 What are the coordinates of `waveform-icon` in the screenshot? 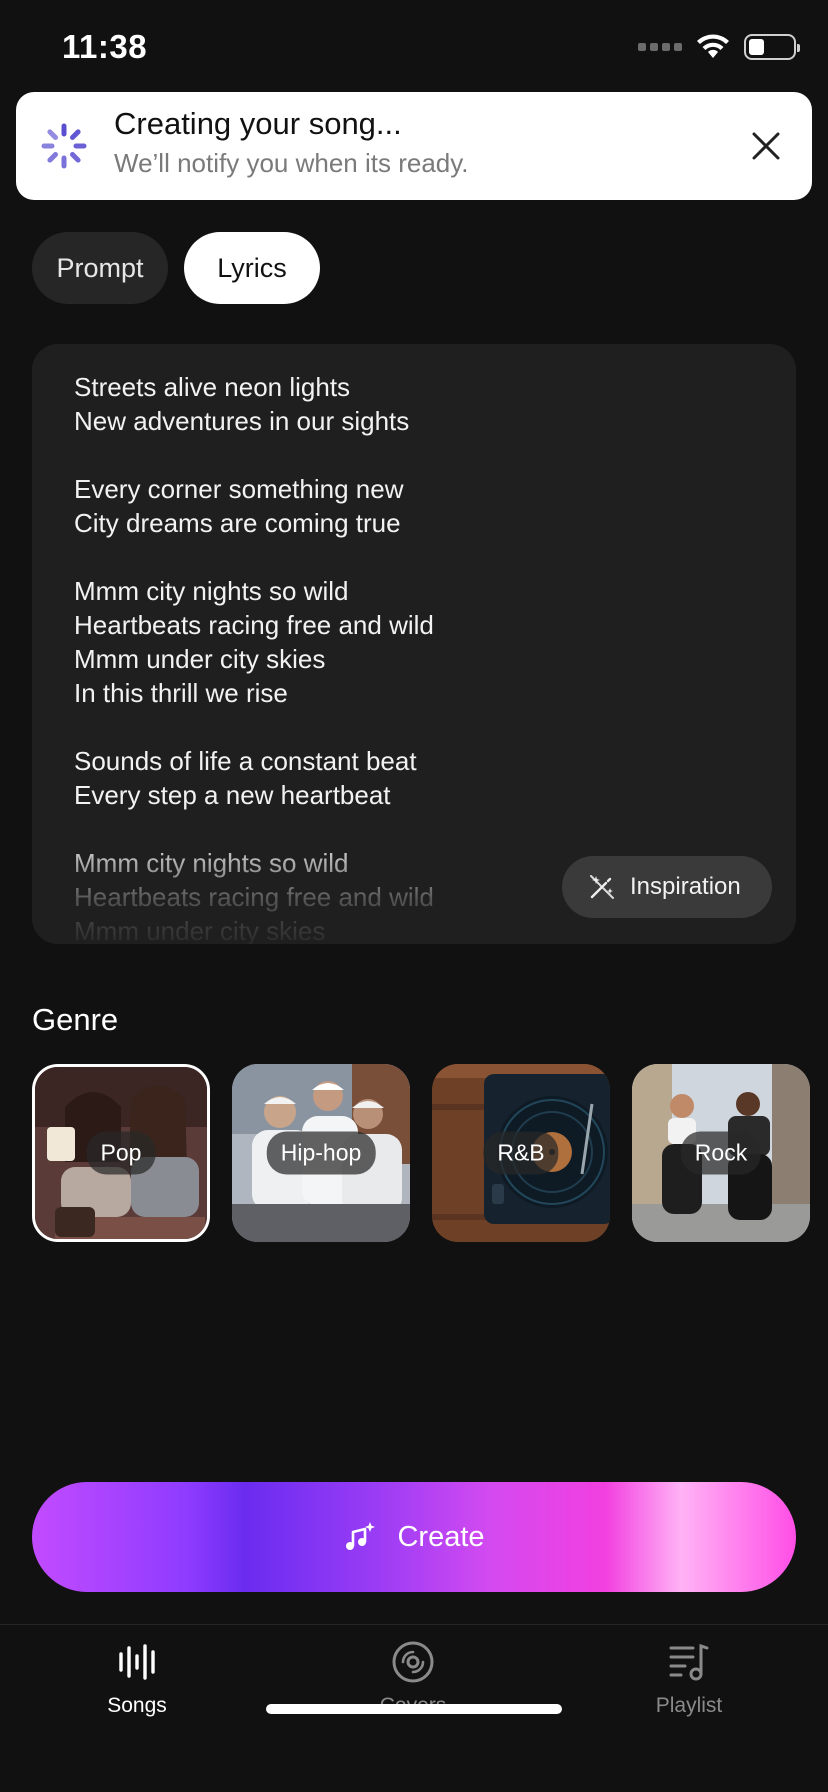 It's located at (137, 1662).